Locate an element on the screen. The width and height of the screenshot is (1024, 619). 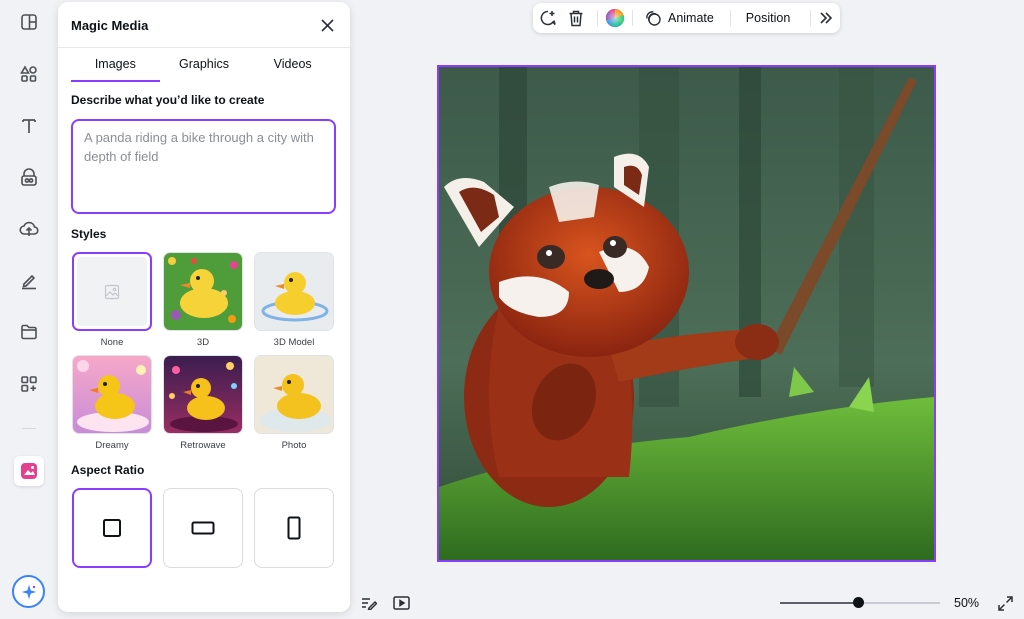
style-3d: 3D is located at coordinates (203, 300).